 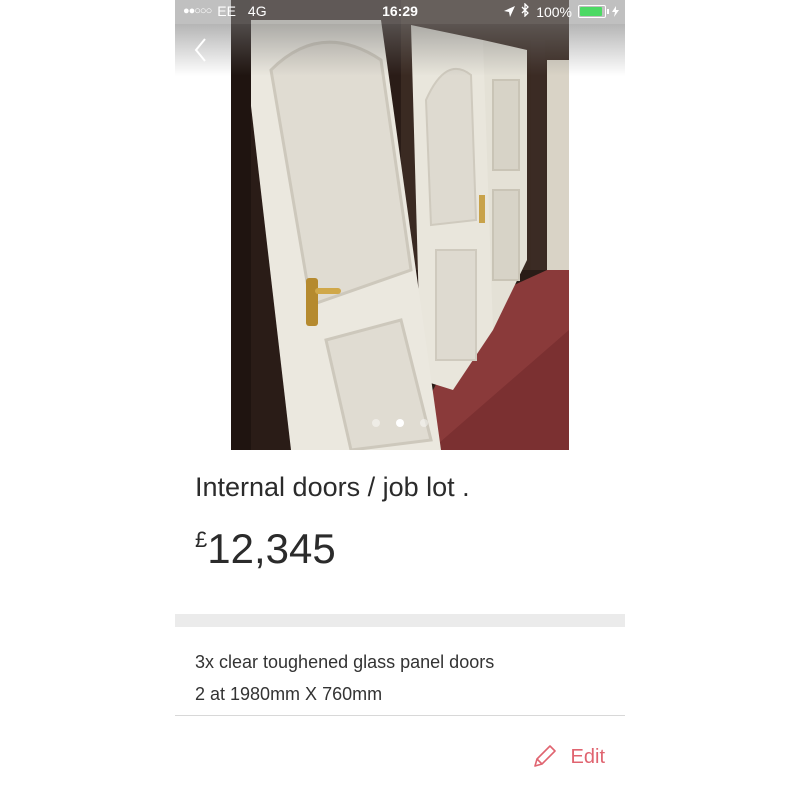 What do you see at coordinates (587, 756) in the screenshot?
I see `edit-label: Edit` at bounding box center [587, 756].